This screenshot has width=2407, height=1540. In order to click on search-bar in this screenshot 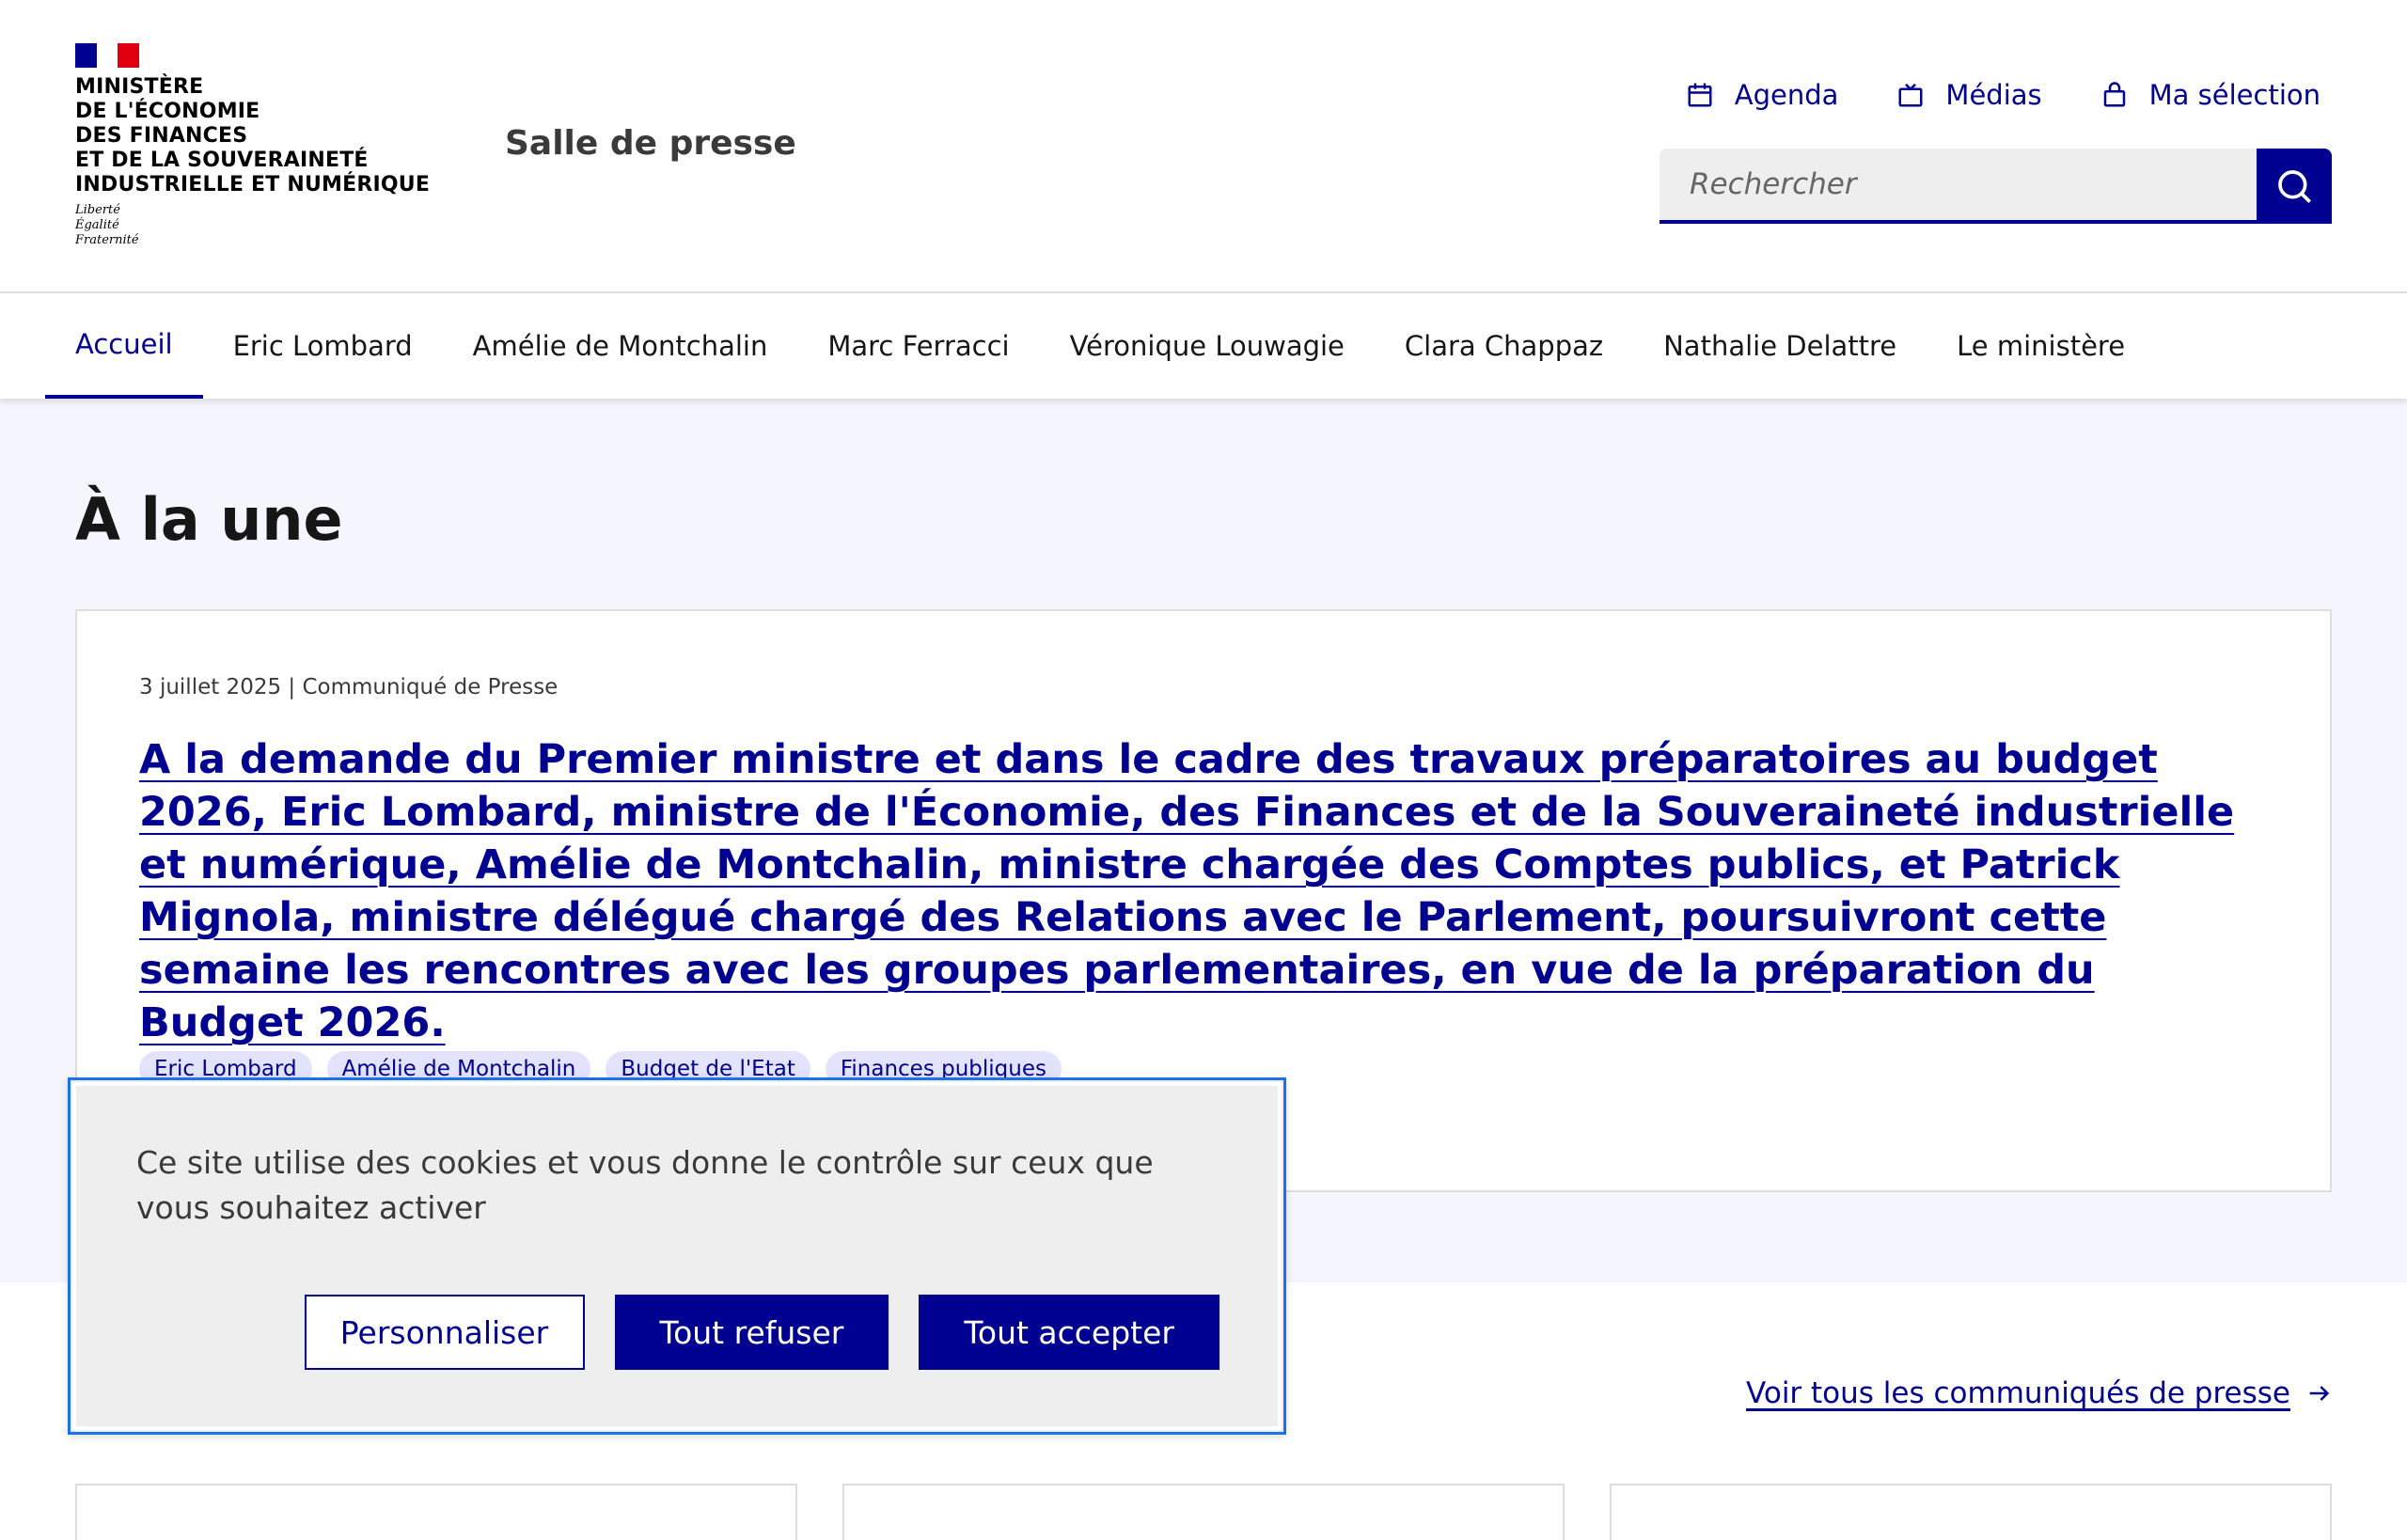, I will do `click(1996, 186)`.